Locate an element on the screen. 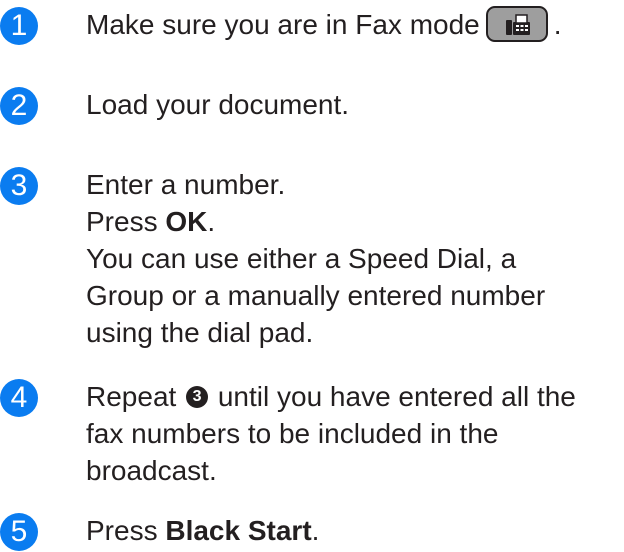 This screenshot has height=552, width=624. step-3-line-1: Enter a number. is located at coordinates (186, 184).